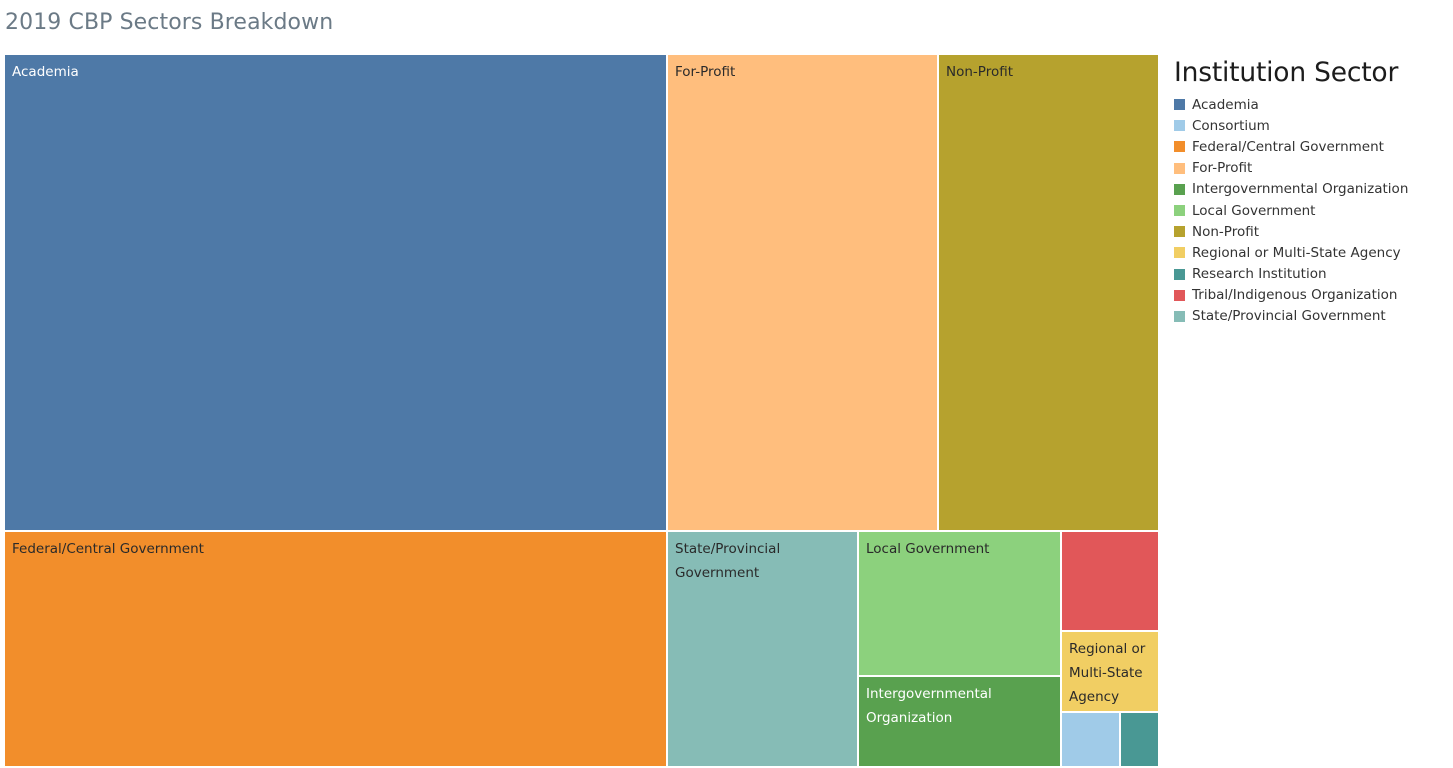  Describe the element at coordinates (1225, 231) in the screenshot. I see `legend-item-label: Non-Profit` at that location.